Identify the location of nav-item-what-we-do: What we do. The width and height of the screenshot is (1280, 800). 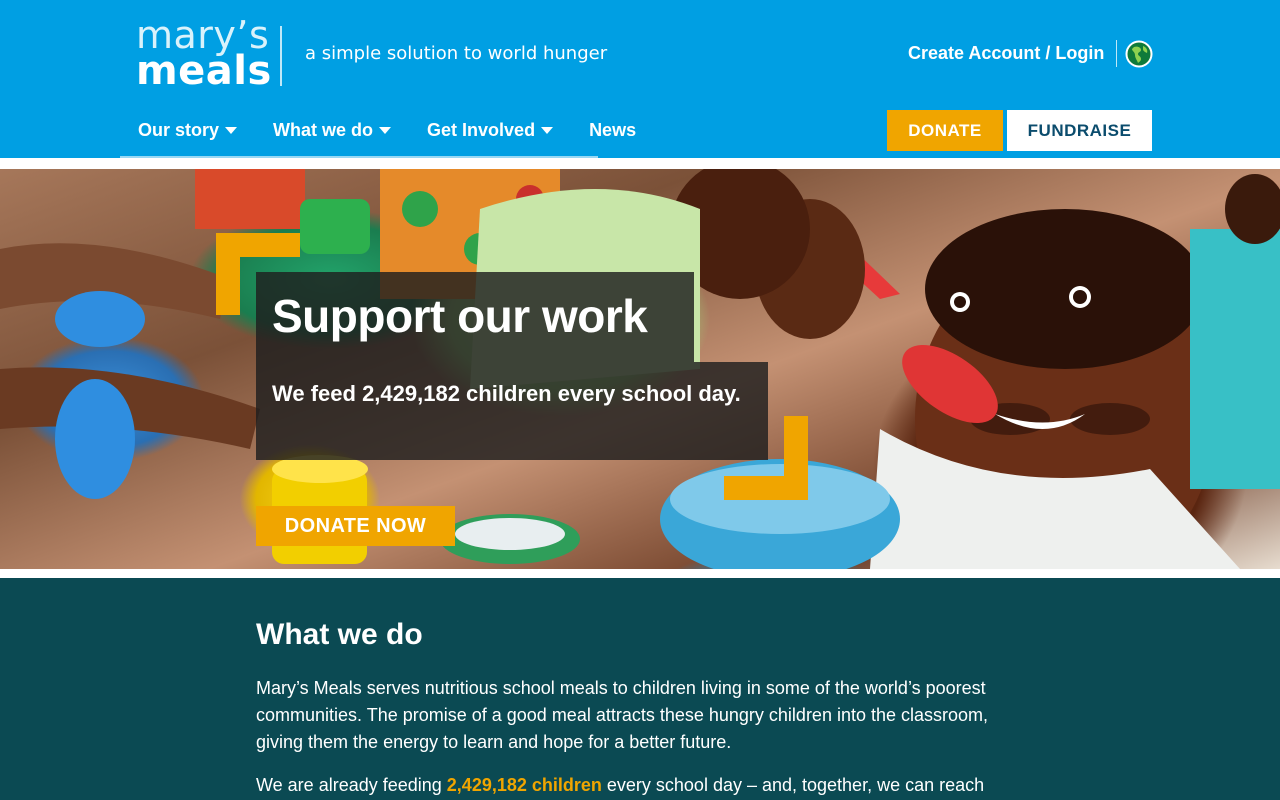
(332, 135).